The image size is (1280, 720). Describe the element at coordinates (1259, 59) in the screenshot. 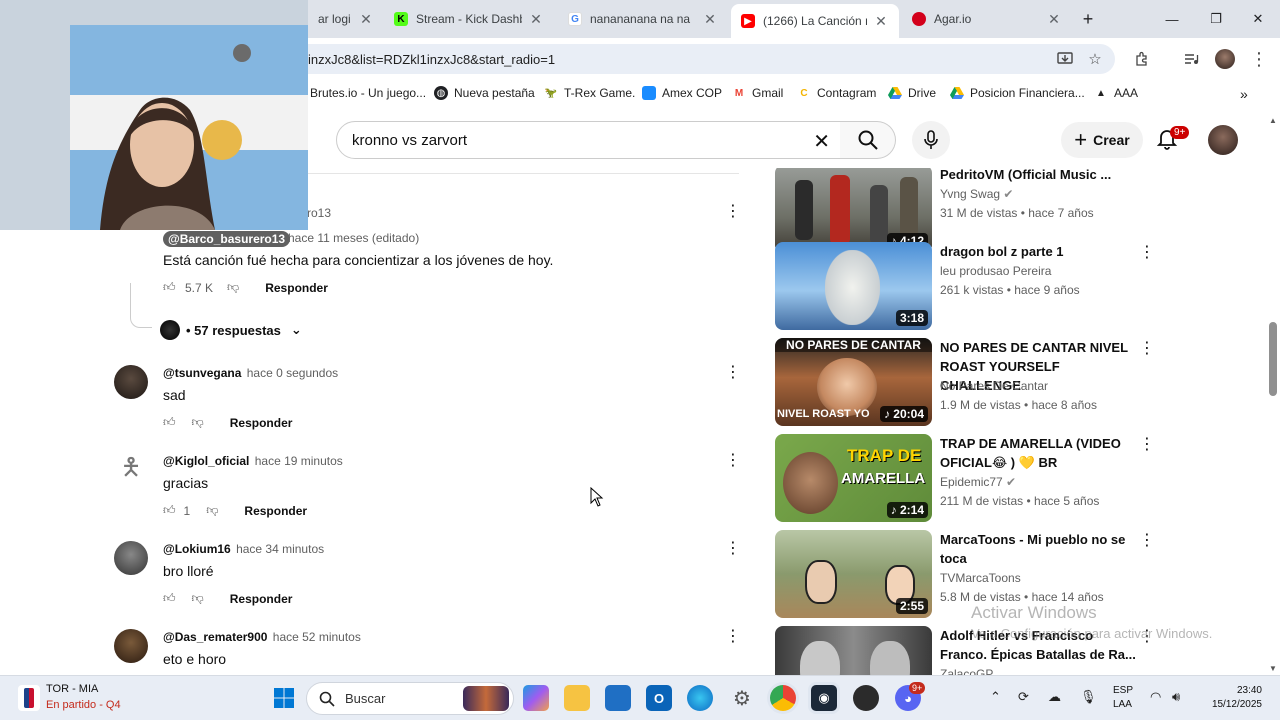

I see `kebab-menu-icon: ⋮` at that location.